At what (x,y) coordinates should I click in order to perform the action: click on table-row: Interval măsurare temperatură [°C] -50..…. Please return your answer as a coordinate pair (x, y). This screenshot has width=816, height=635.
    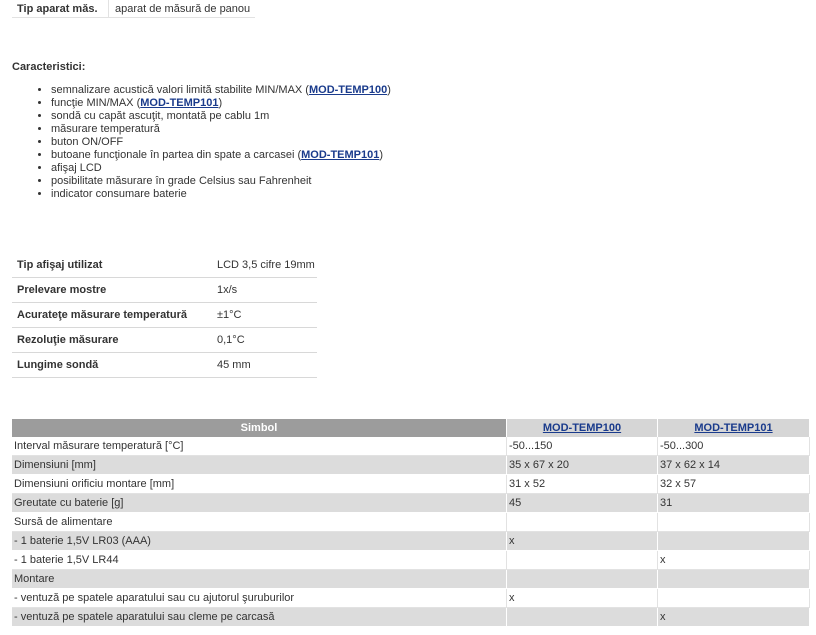
    Looking at the image, I should click on (411, 446).